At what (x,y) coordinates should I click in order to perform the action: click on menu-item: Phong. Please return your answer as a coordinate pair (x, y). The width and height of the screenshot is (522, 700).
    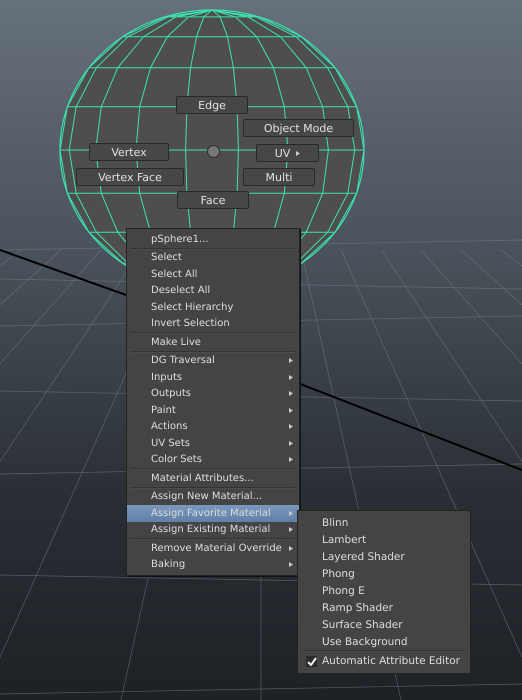
    Looking at the image, I should click on (384, 573).